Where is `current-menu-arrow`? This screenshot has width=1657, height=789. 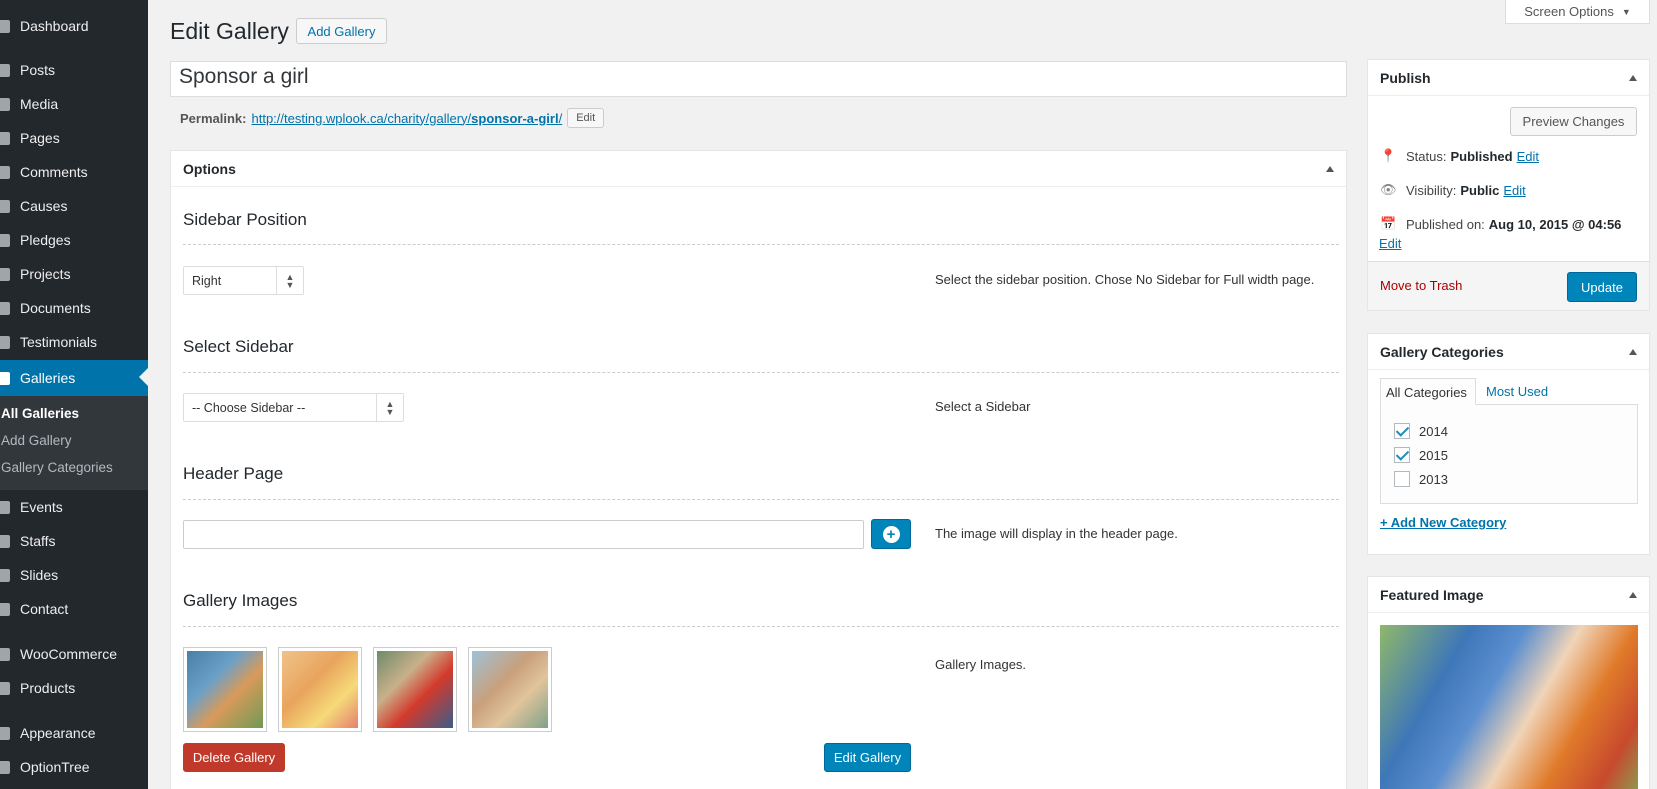
current-menu-arrow is located at coordinates (143, 377).